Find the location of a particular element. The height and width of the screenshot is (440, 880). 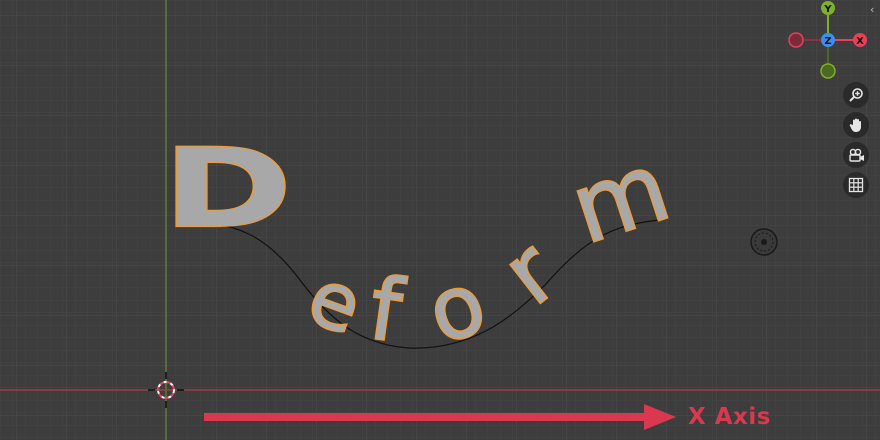

x-axis-annotation-label: X Axis is located at coordinates (729, 417).